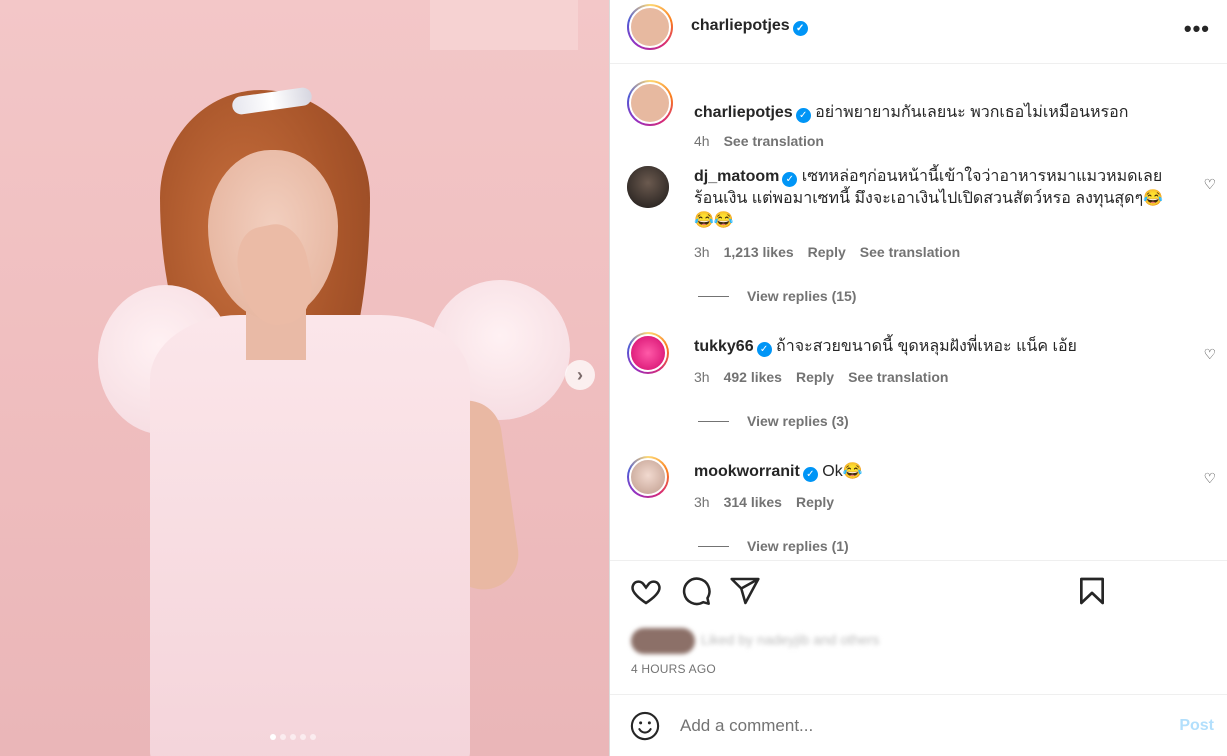 The width and height of the screenshot is (1227, 756). Describe the element at coordinates (842, 471) in the screenshot. I see `comment-text: Ok😂` at that location.